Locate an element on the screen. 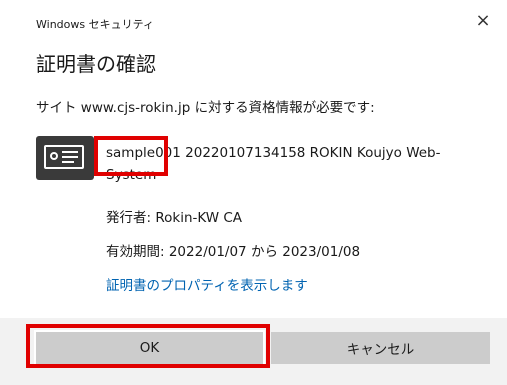  close-button: × is located at coordinates (483, 20).